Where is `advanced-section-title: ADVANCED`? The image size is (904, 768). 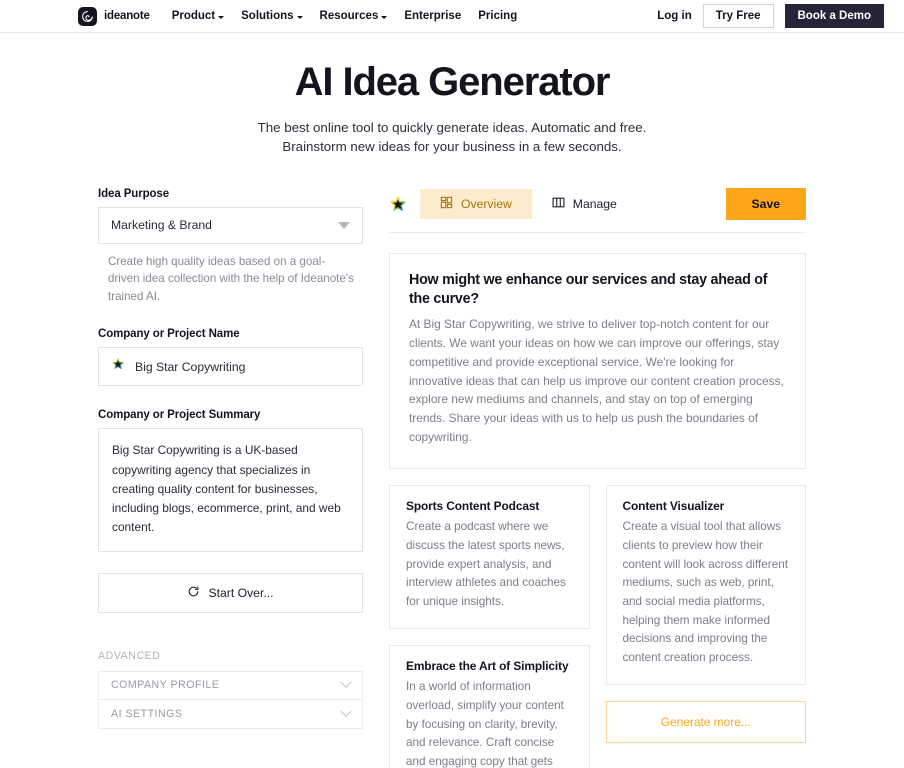 advanced-section-title: ADVANCED is located at coordinates (129, 655).